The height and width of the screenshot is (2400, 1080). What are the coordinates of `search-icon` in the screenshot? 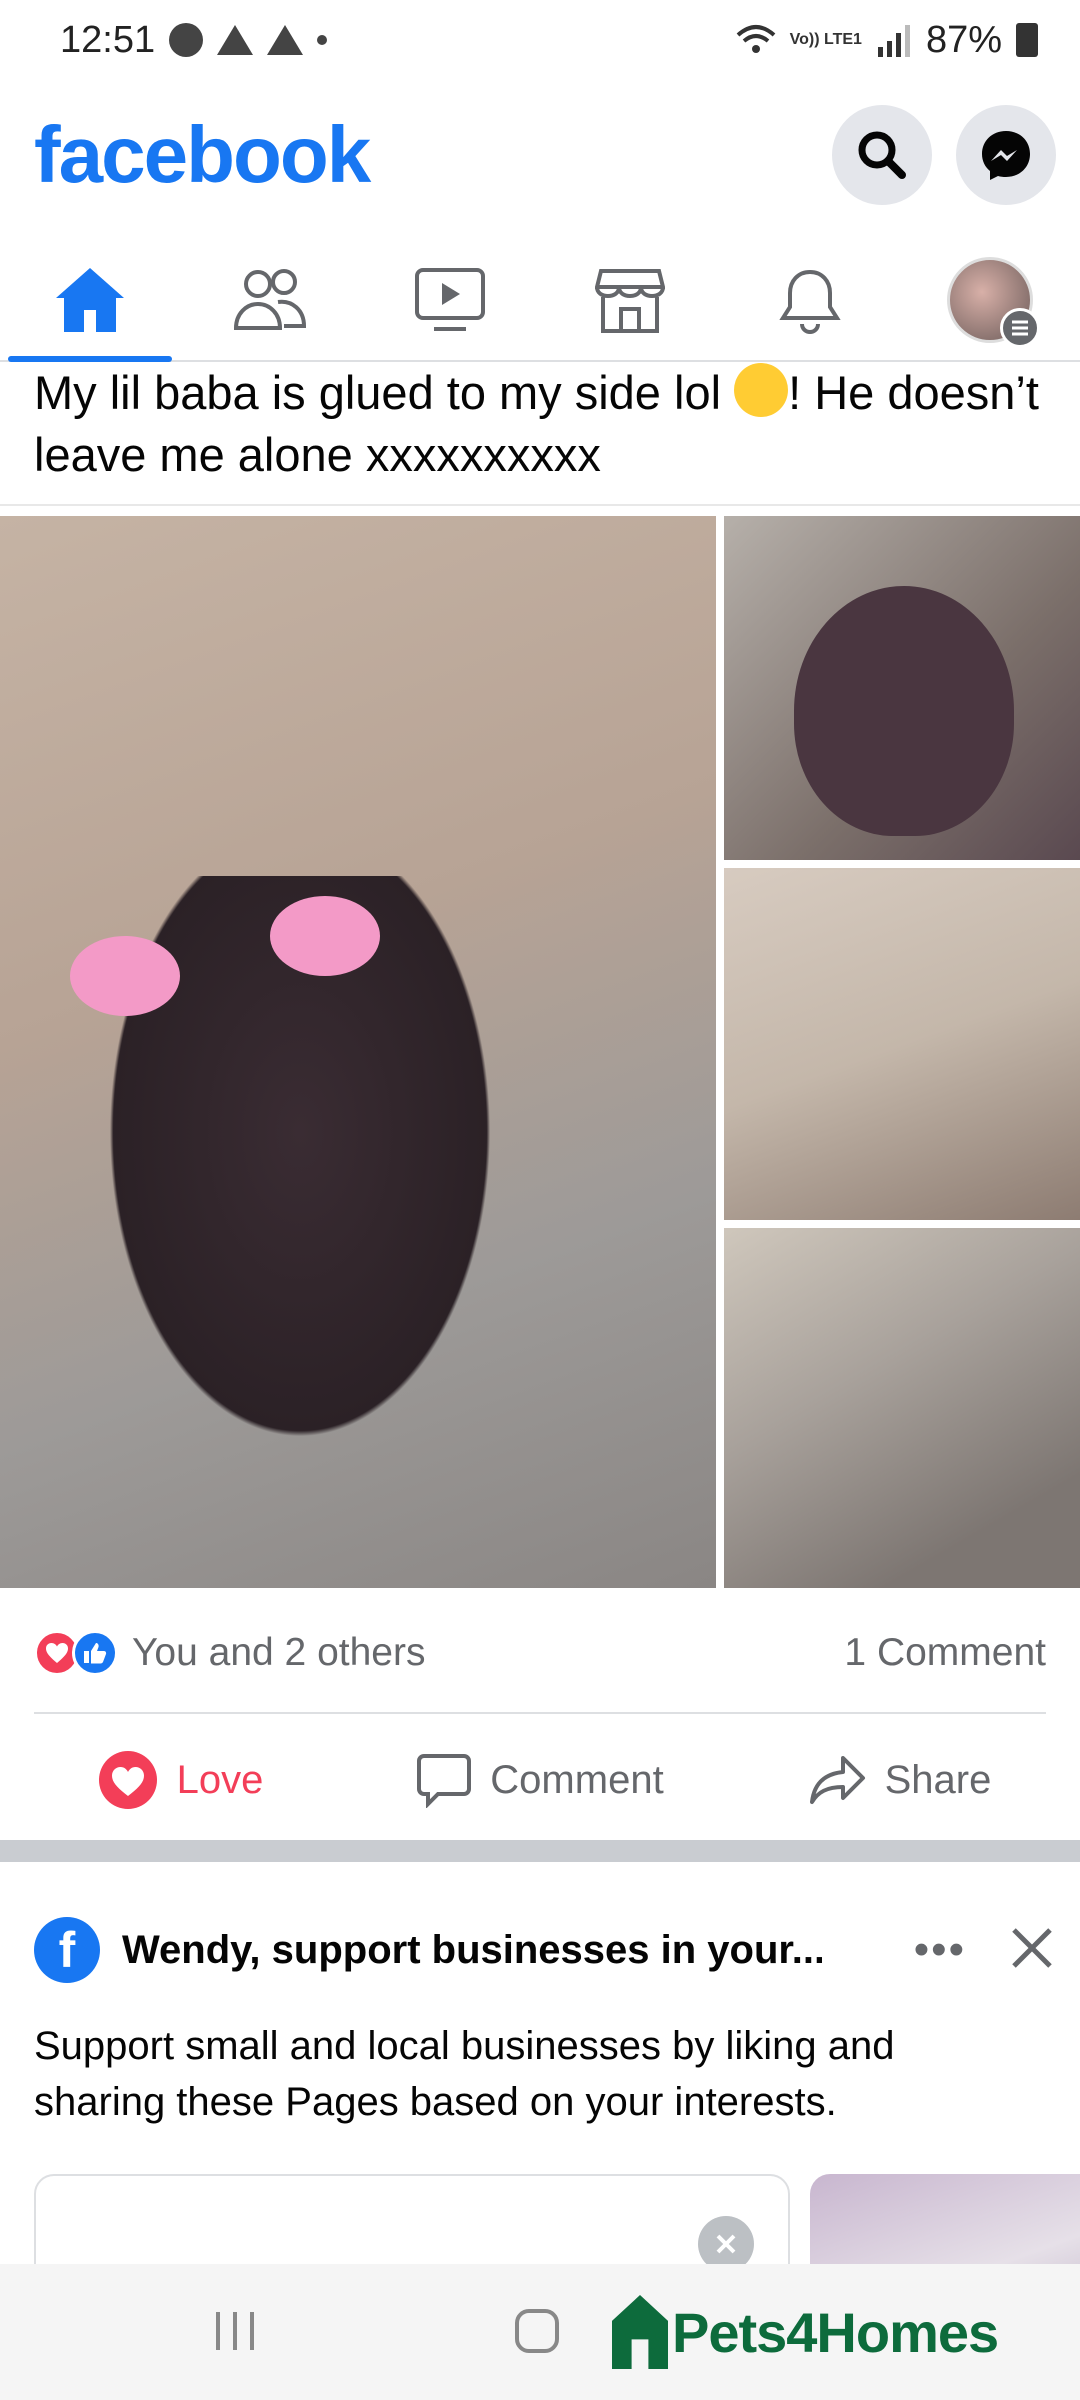 It's located at (882, 155).